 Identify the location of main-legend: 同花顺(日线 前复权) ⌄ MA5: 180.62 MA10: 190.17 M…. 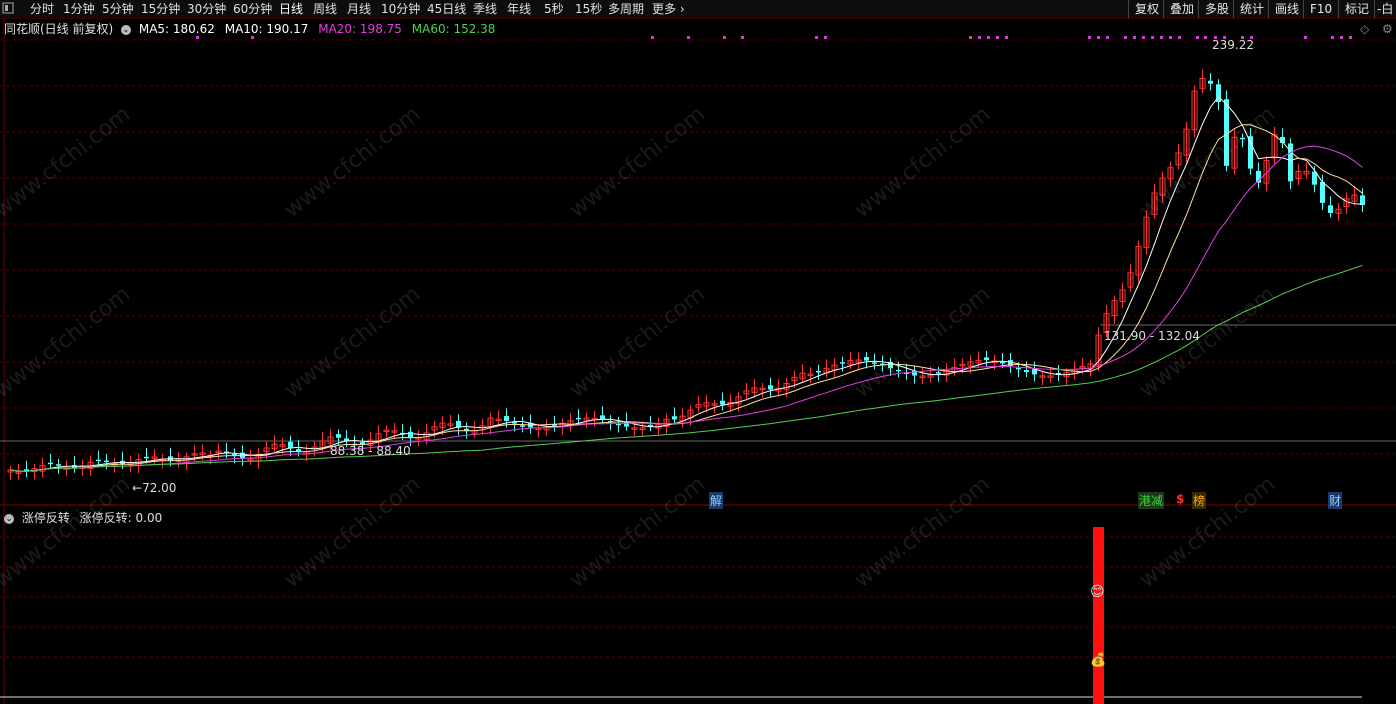
(249, 28).